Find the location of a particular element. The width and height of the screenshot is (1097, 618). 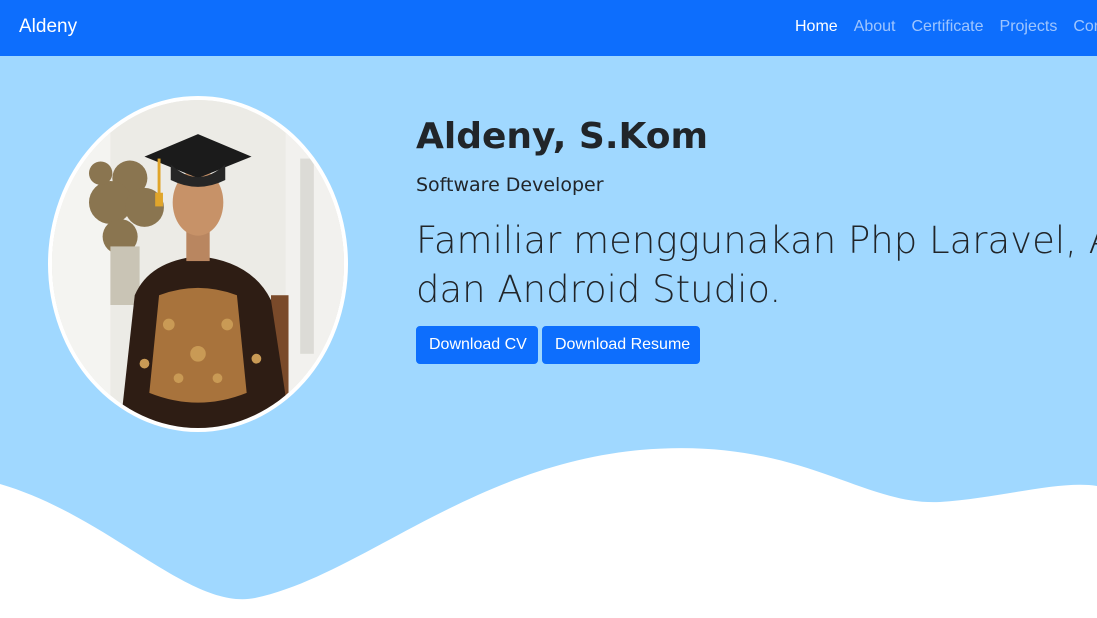

nav-link-about: About is located at coordinates (875, 27).